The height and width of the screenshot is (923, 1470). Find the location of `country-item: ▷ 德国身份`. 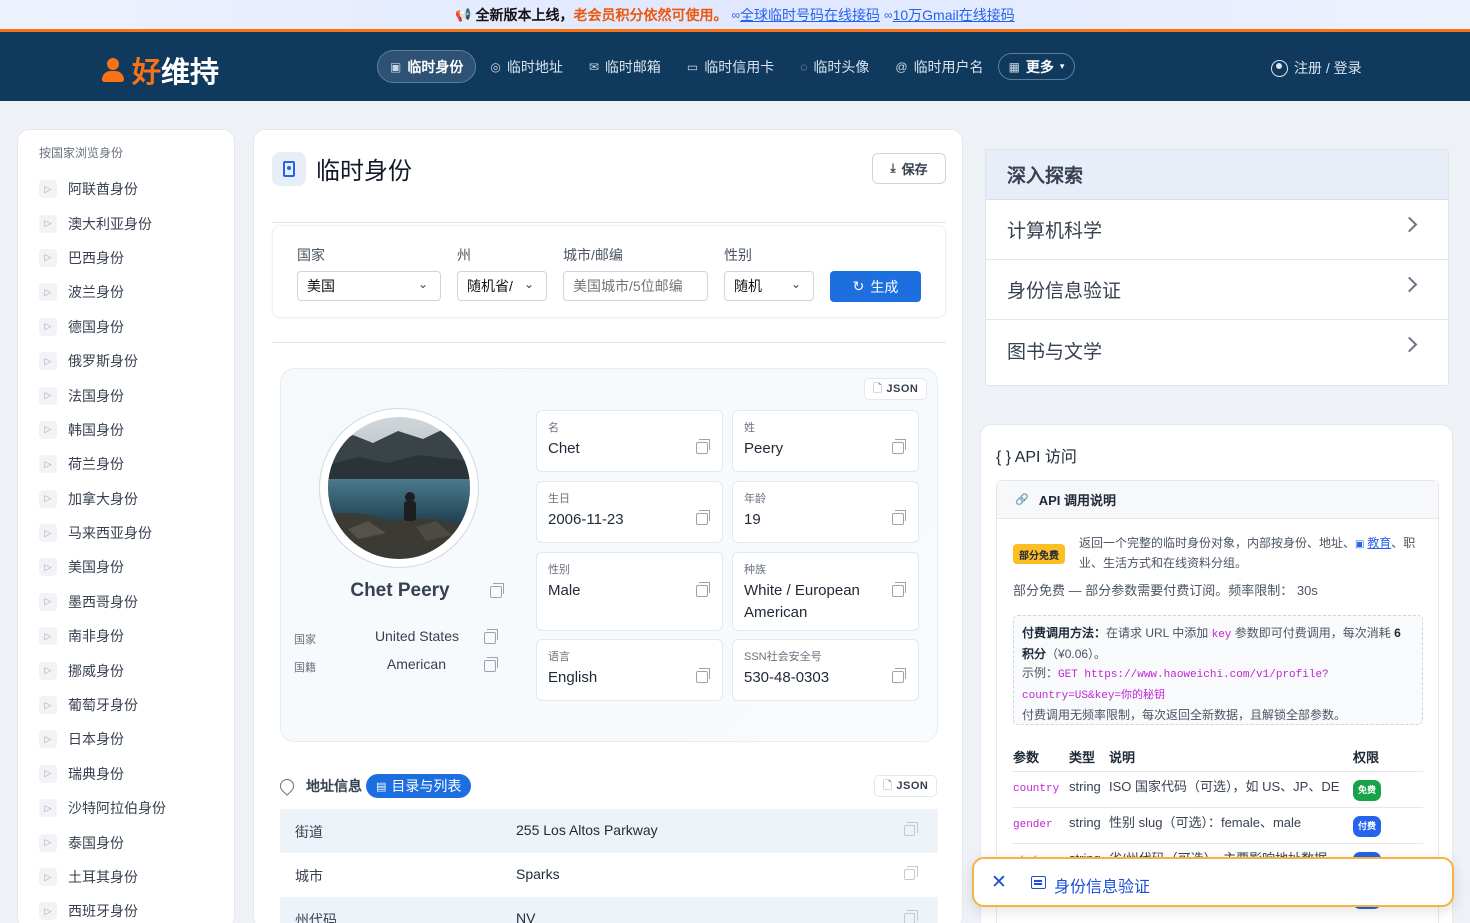

country-item: ▷ 德国身份 is located at coordinates (102, 327).